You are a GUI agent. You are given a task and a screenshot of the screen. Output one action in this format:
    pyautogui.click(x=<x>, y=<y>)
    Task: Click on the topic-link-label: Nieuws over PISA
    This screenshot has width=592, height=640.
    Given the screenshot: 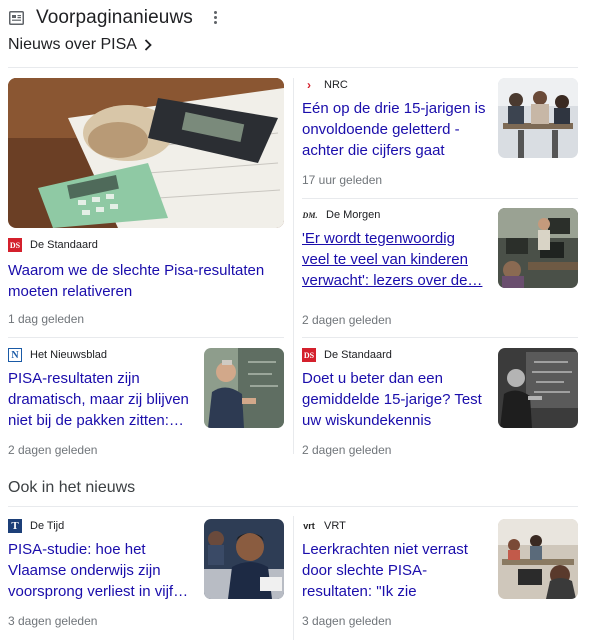 What is the action you would take?
    pyautogui.click(x=72, y=44)
    